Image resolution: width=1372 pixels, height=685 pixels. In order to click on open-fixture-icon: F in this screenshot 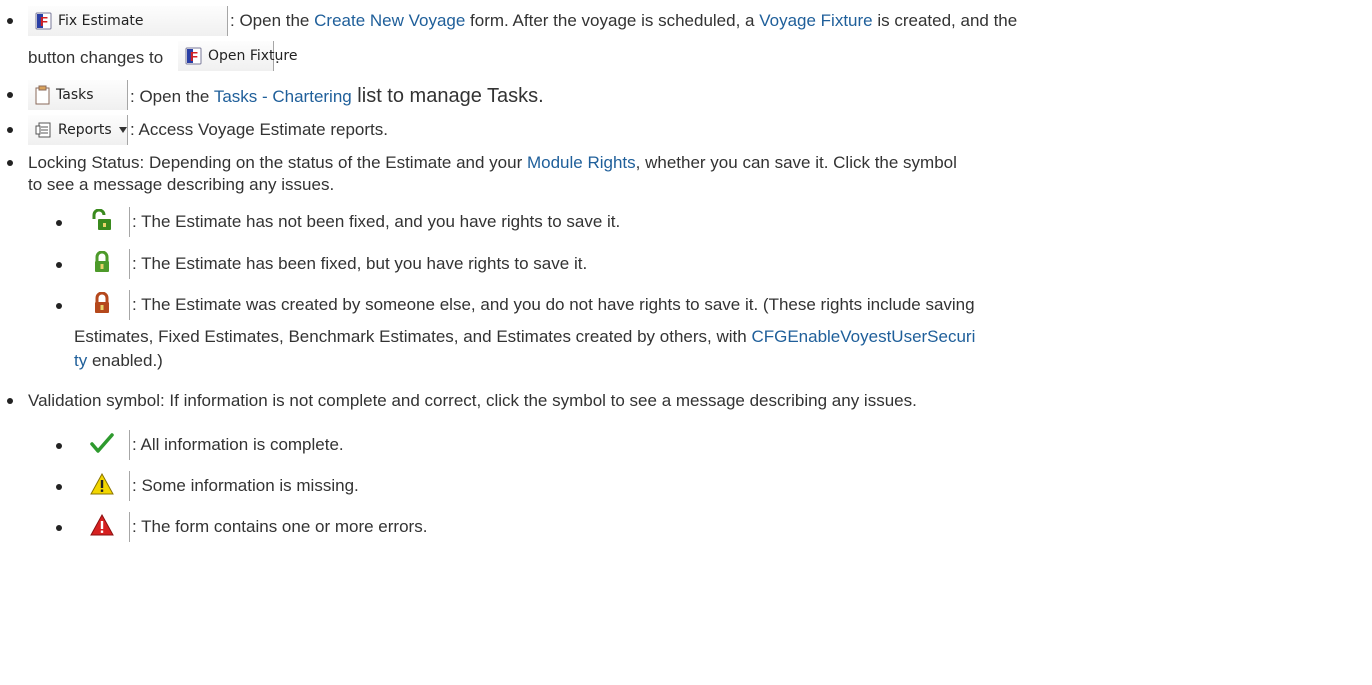, I will do `click(194, 56)`.